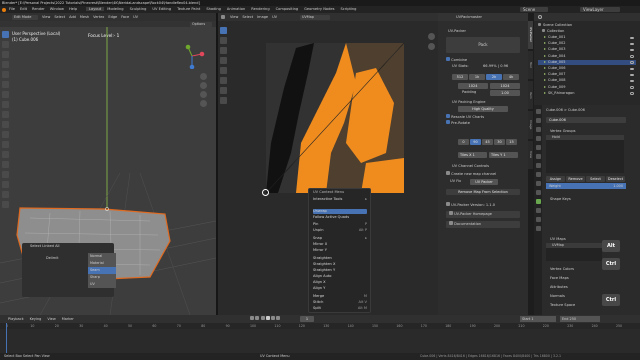 This screenshot has width=640, height=360. I want to click on homepage-button: UV-Packer Homepage, so click(483, 214).